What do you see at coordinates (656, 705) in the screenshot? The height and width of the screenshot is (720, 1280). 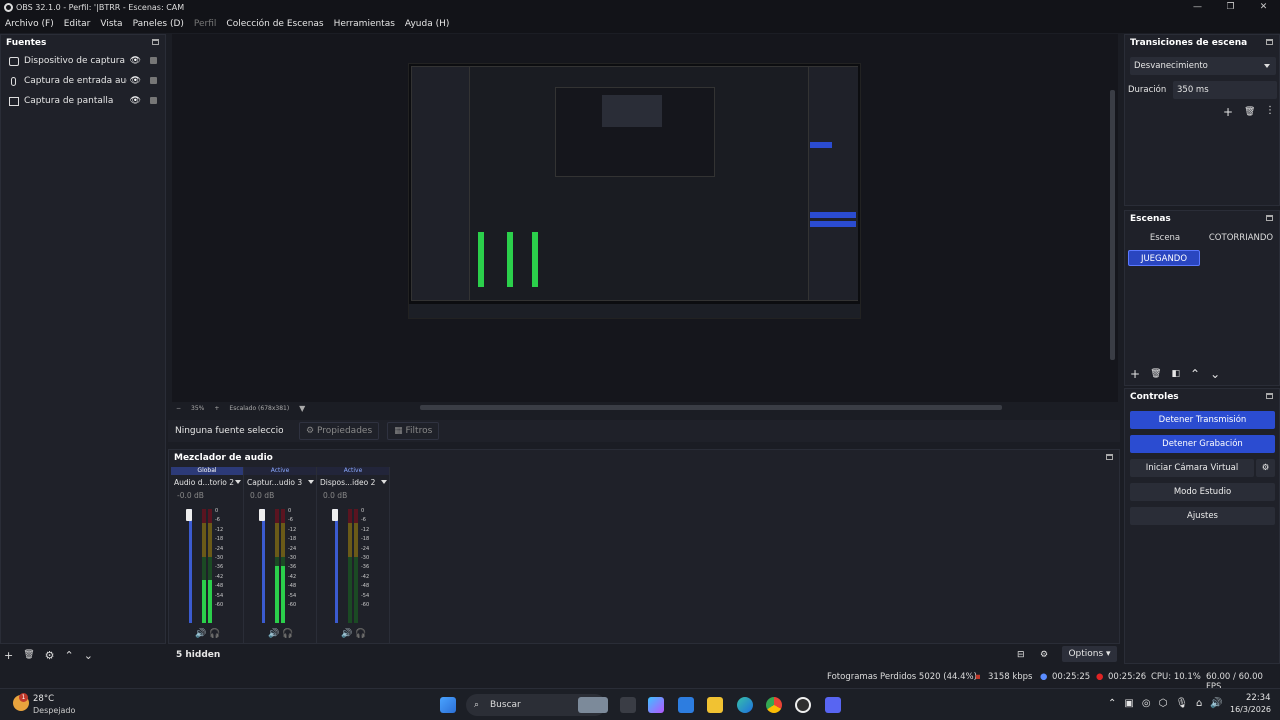 I see `copilot-icon` at bounding box center [656, 705].